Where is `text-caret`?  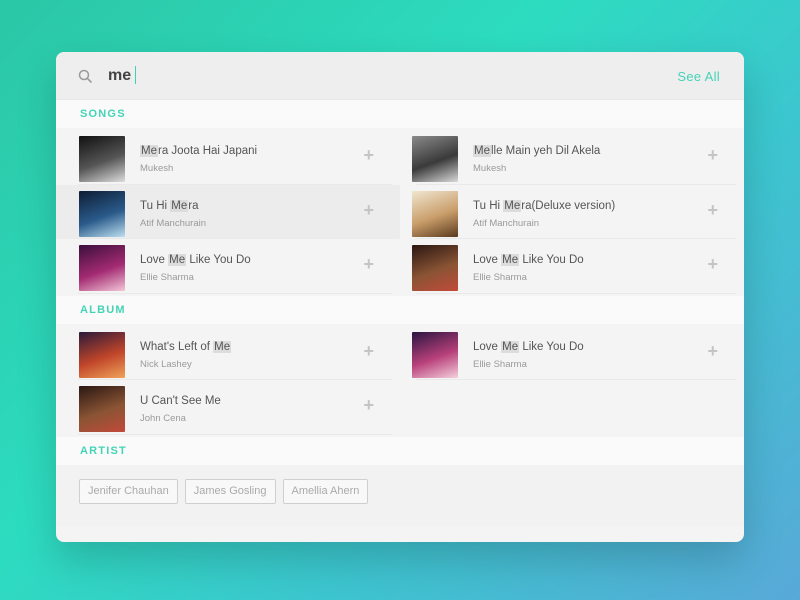 text-caret is located at coordinates (135, 75).